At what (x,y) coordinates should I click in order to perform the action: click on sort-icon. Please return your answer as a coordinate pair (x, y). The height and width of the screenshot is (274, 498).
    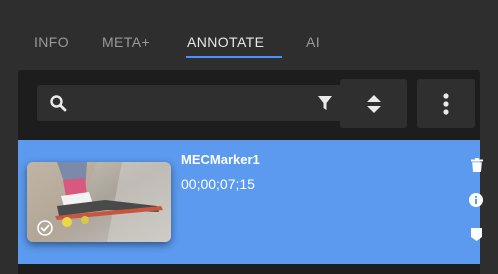
    Looking at the image, I should click on (374, 104).